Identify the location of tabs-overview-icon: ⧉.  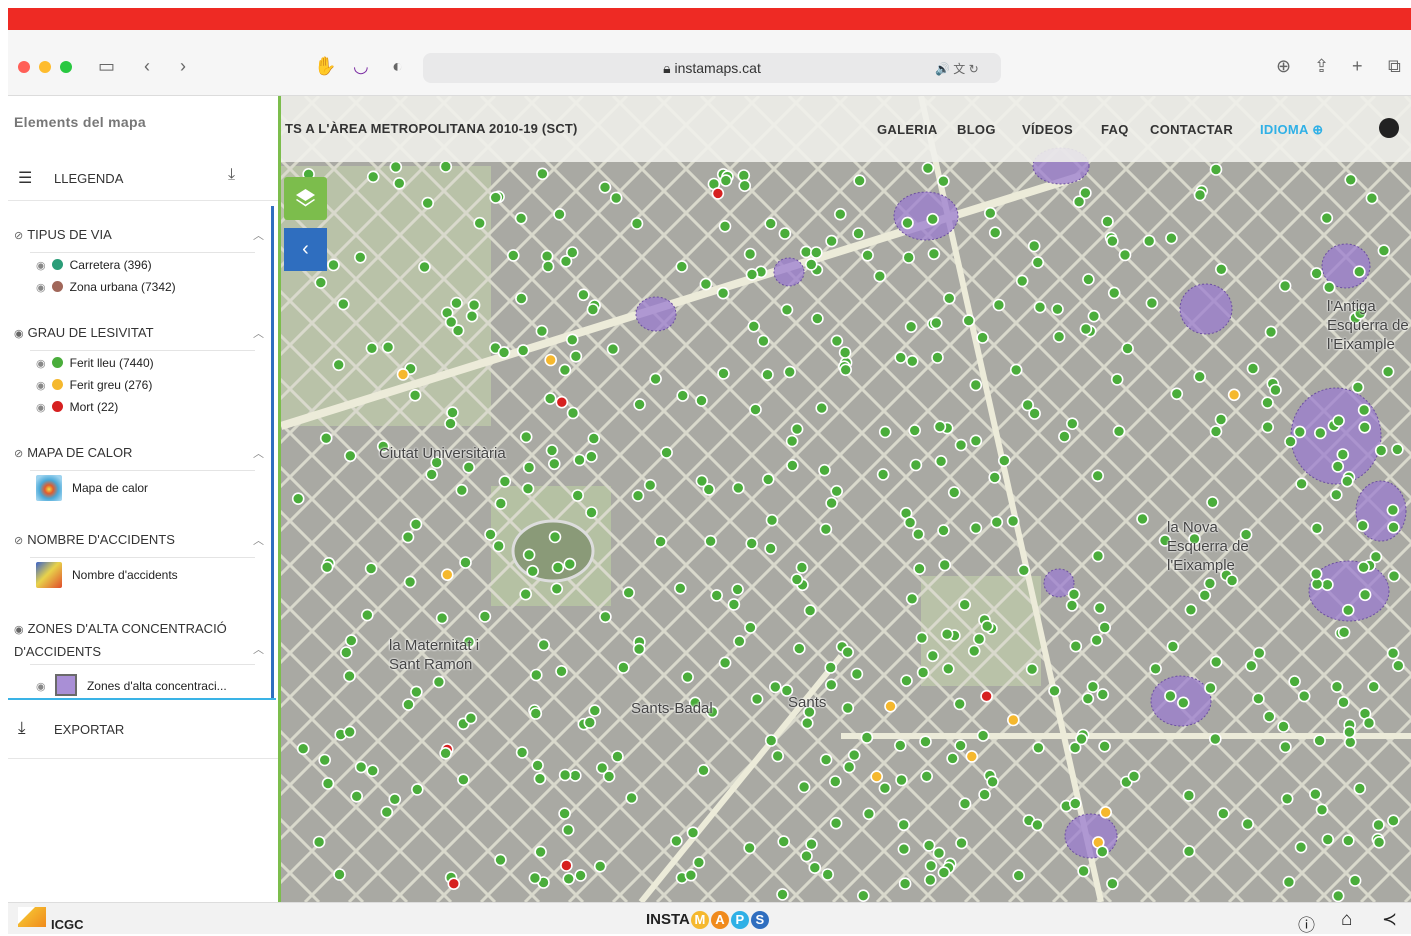
(1394, 66).